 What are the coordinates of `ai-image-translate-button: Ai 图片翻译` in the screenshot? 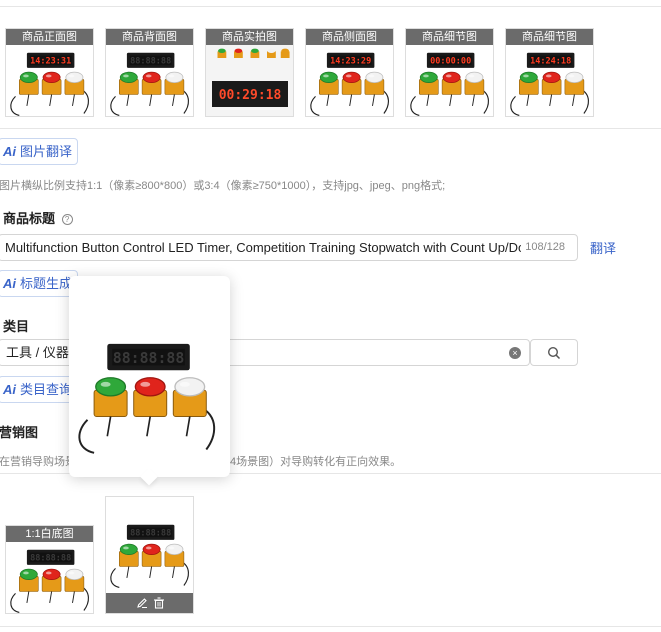 It's located at (39, 151).